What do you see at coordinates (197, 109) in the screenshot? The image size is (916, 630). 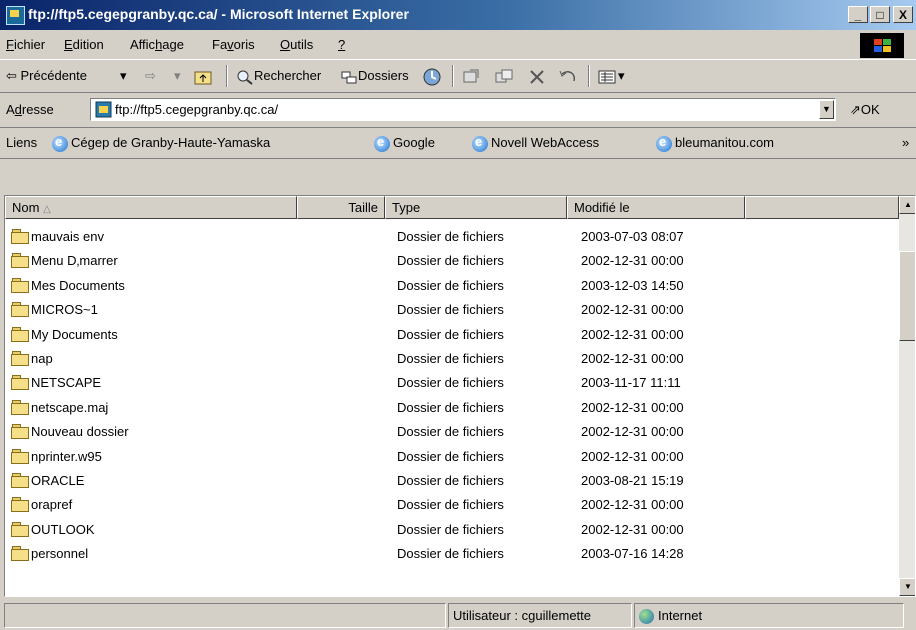 I see `address-value: ftp://ftp5.cegepgranby.qc.ca/` at bounding box center [197, 109].